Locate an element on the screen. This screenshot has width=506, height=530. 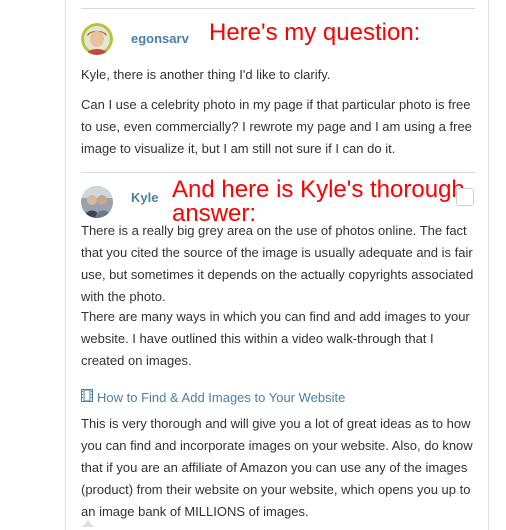
avatar-egonsarv is located at coordinates (97, 39).